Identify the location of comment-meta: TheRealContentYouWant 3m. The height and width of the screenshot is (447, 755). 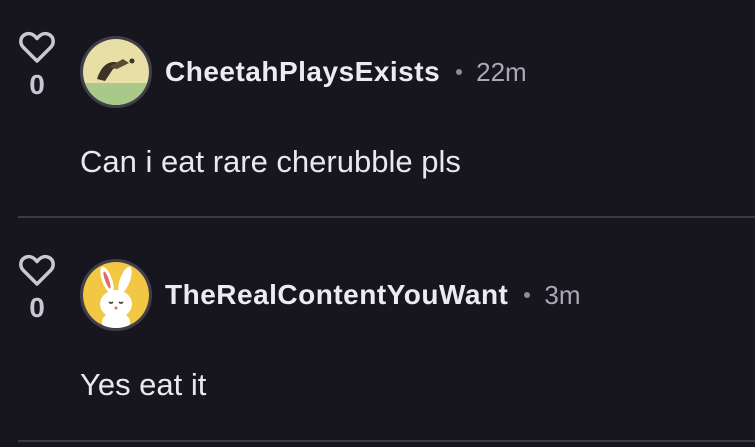
(373, 295).